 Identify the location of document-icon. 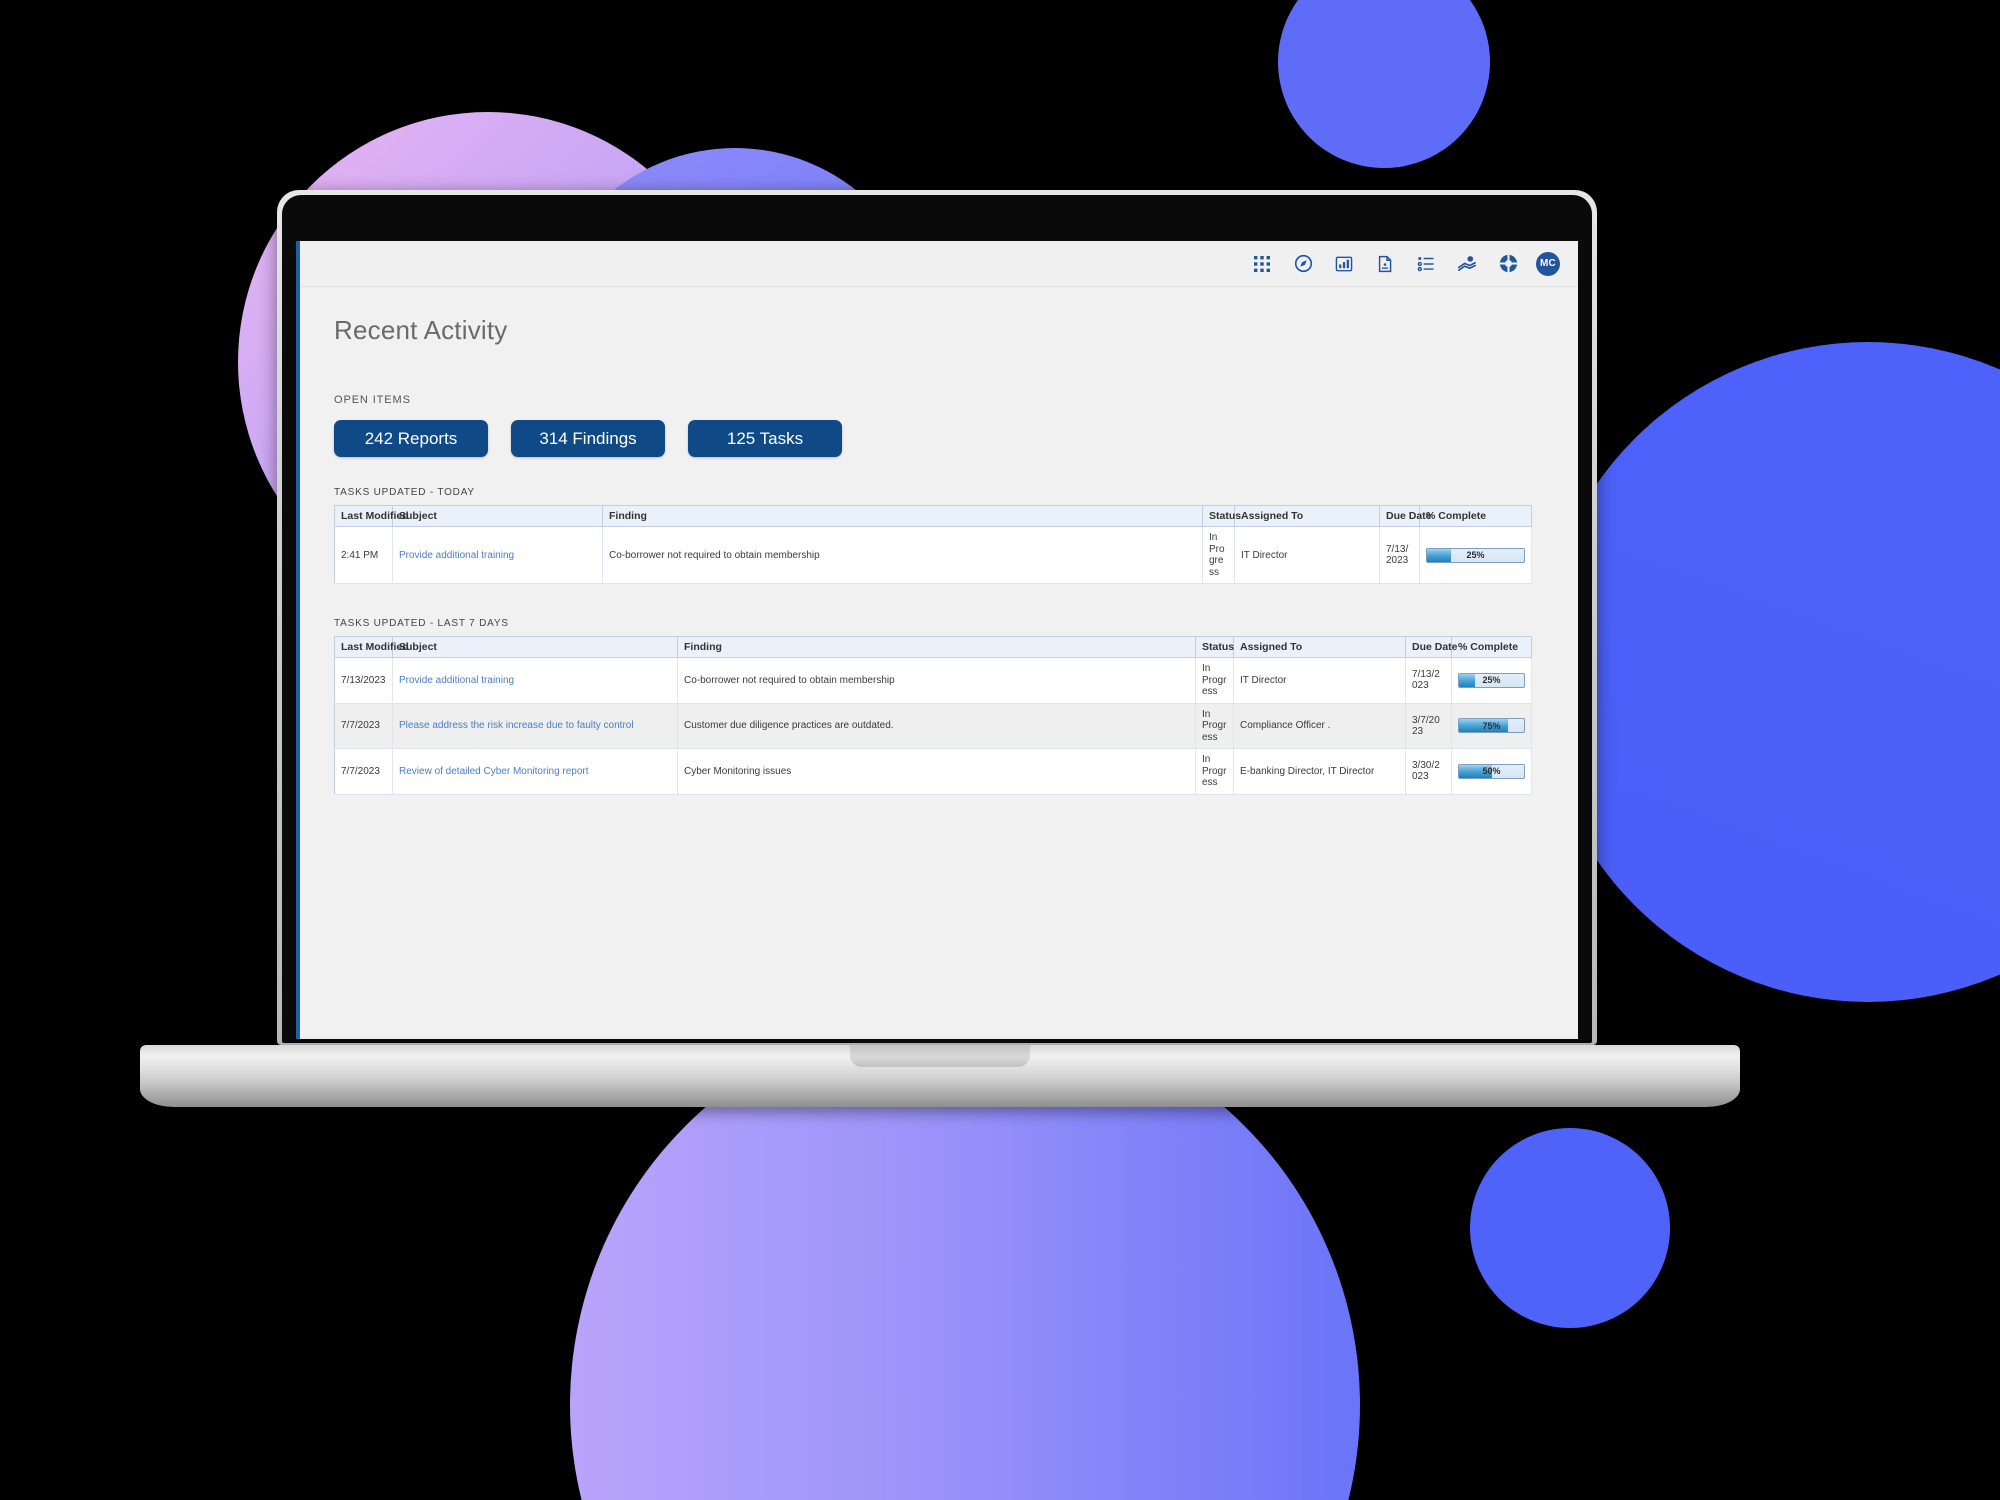
(1385, 264).